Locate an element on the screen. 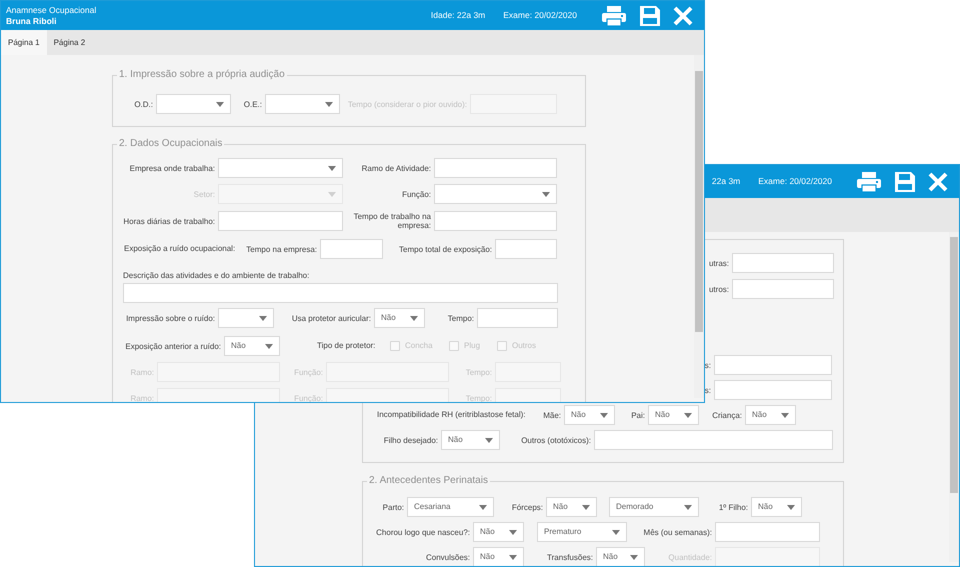 This screenshot has height=567, width=960. section-title: 1. Impressão sobre a própria audição is located at coordinates (202, 75).